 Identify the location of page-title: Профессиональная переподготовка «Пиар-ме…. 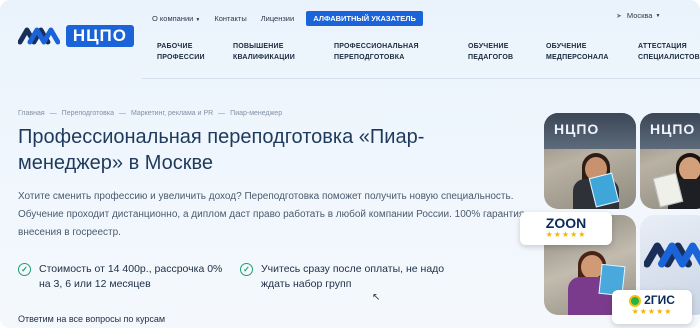
(221, 150).